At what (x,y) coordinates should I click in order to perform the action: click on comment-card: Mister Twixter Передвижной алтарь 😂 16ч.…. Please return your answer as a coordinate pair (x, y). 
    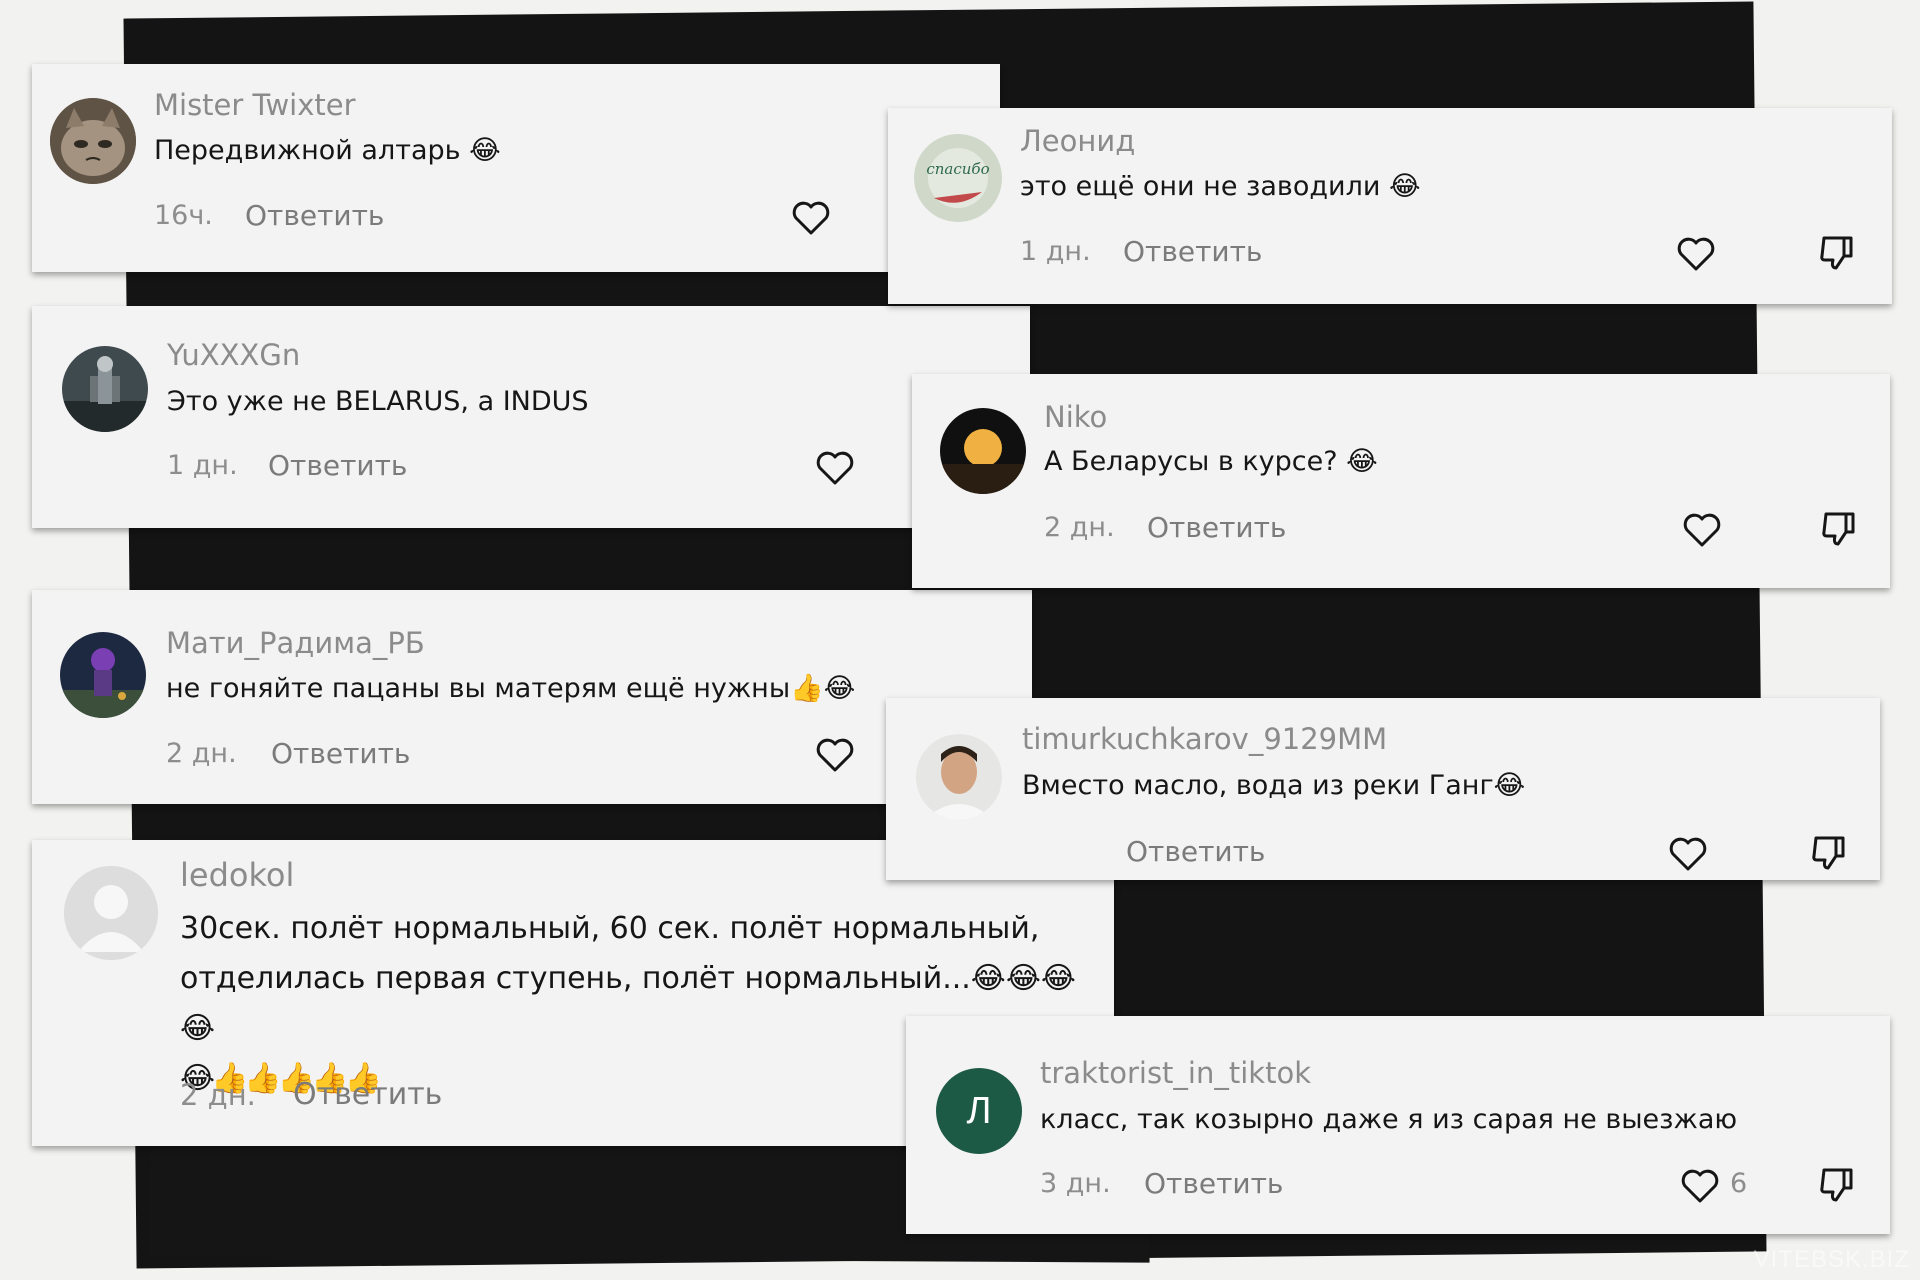
    Looking at the image, I should click on (516, 168).